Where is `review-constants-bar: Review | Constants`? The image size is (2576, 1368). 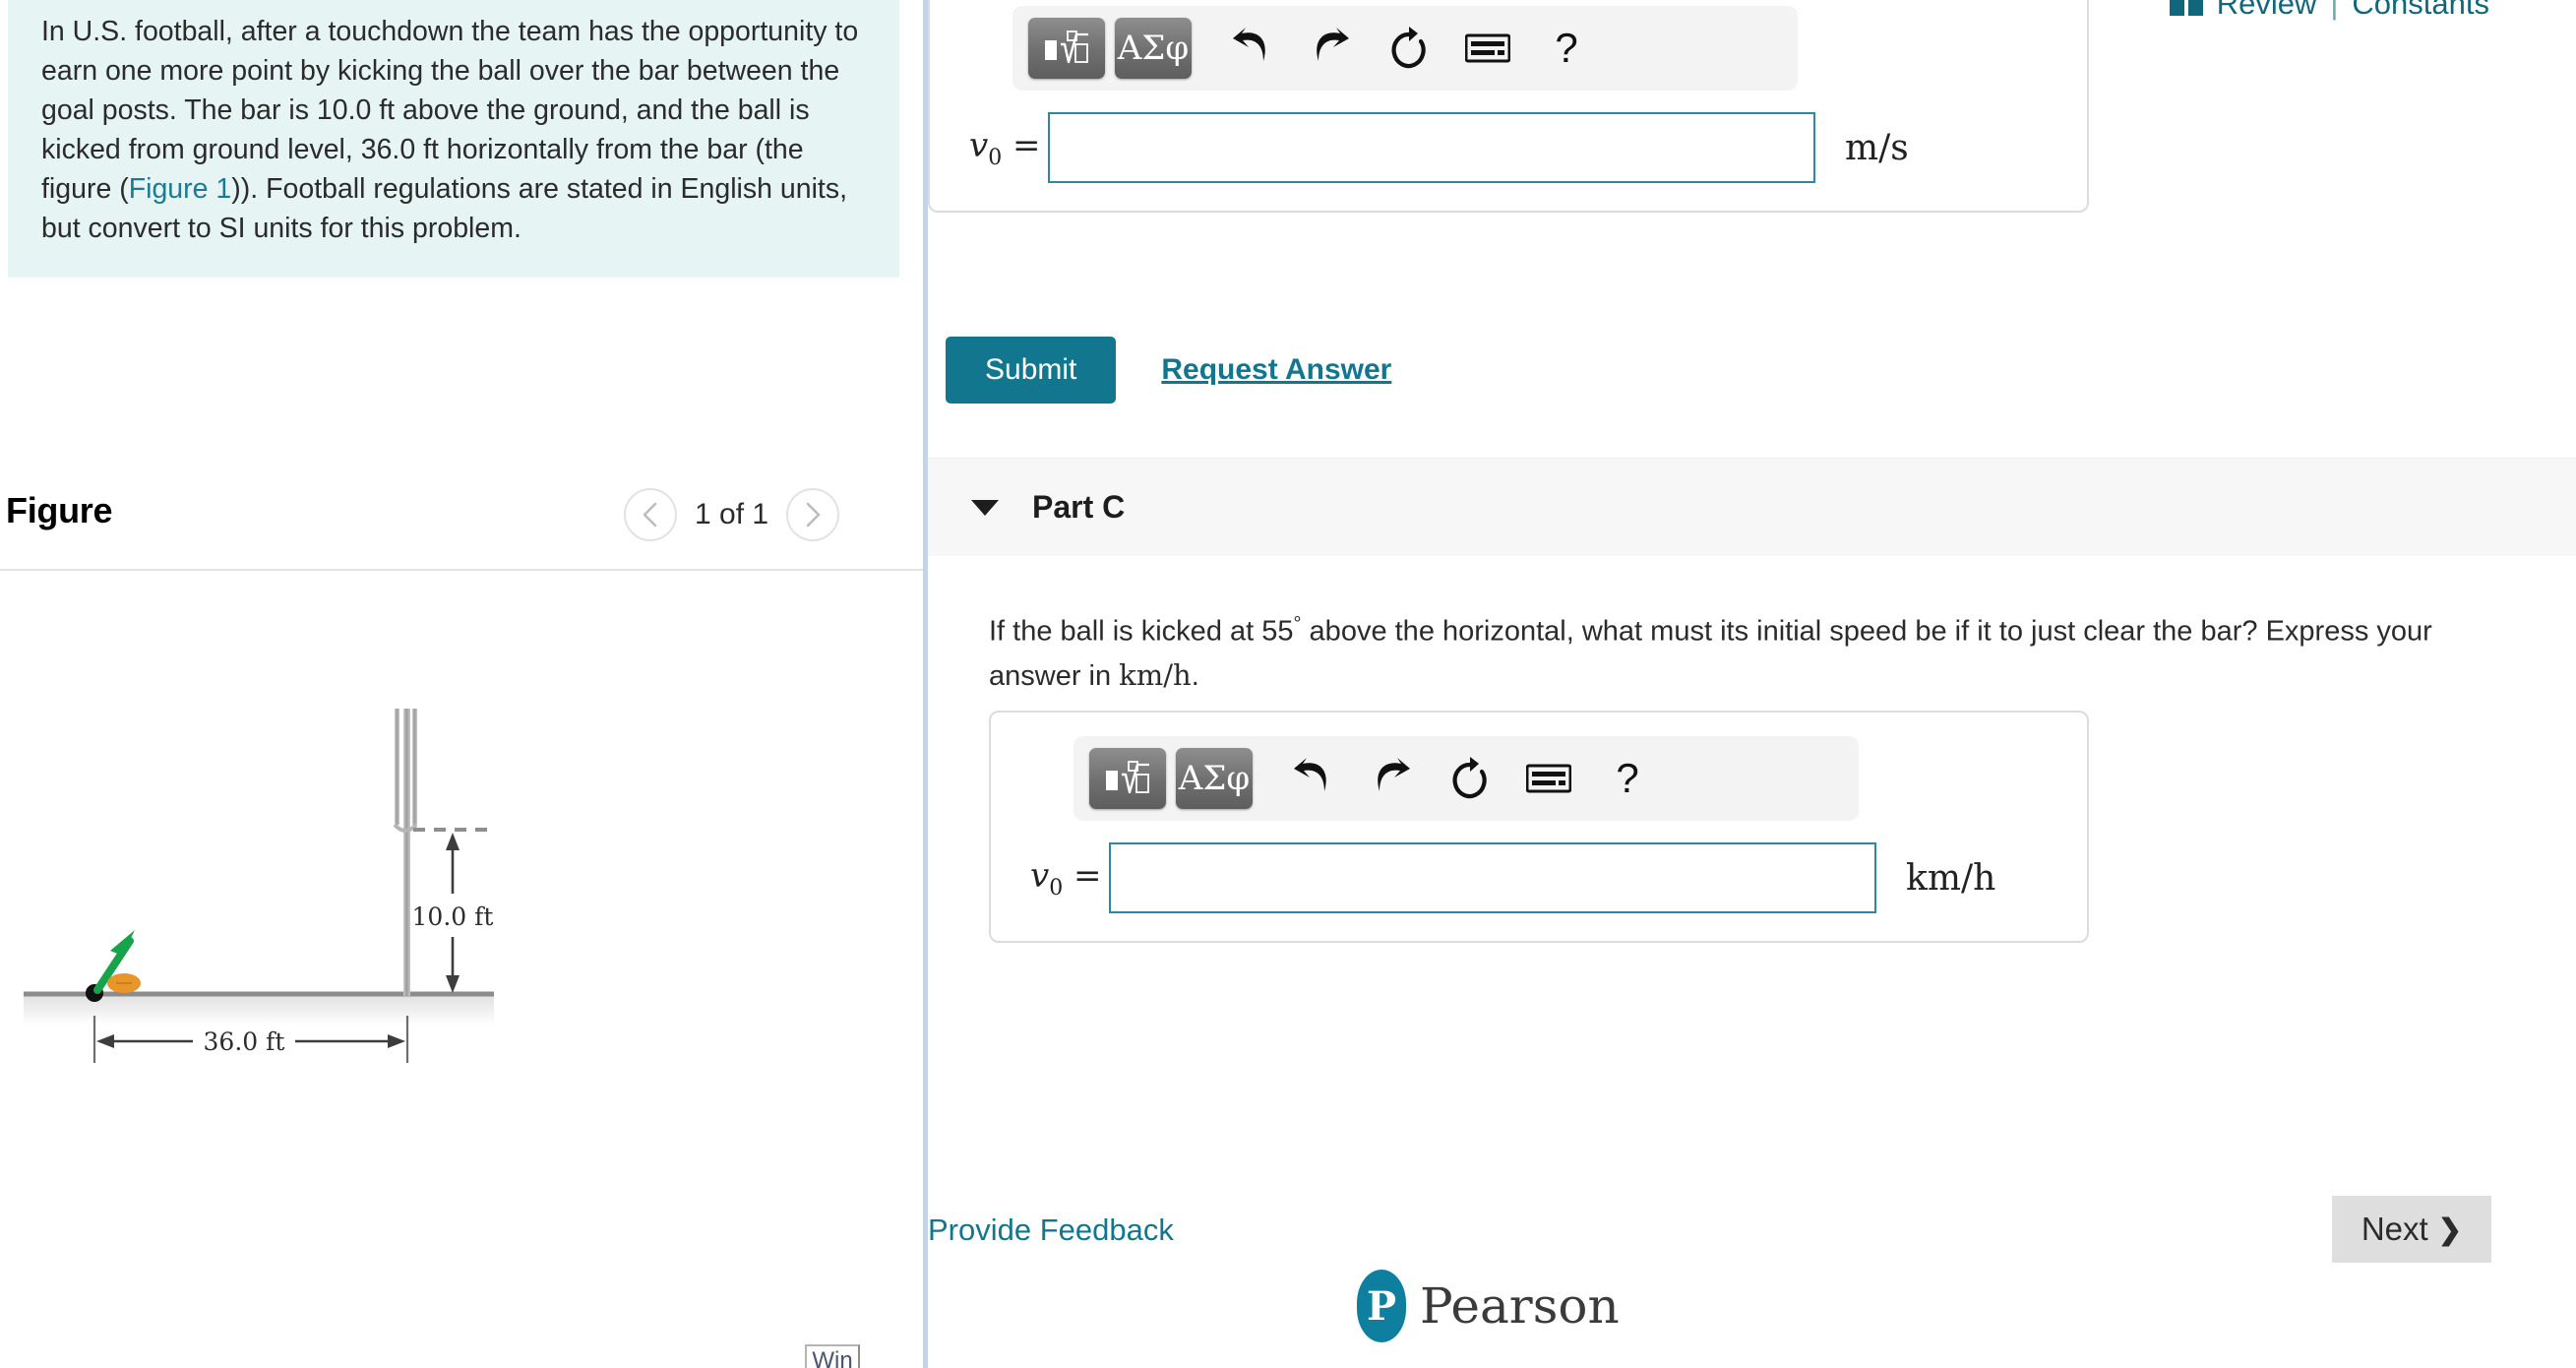 review-constants-bar: Review | Constants is located at coordinates (2329, 11).